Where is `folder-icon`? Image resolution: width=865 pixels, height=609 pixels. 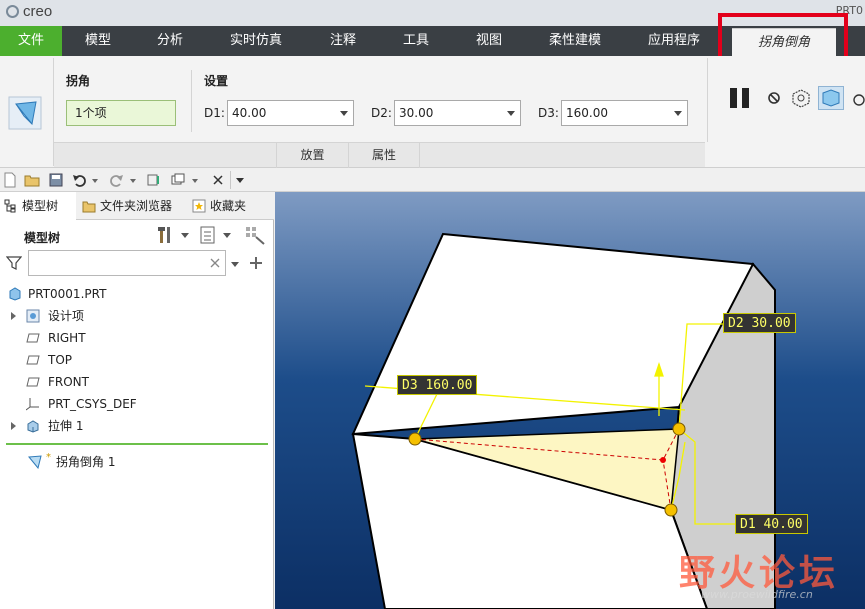 folder-icon is located at coordinates (89, 207).